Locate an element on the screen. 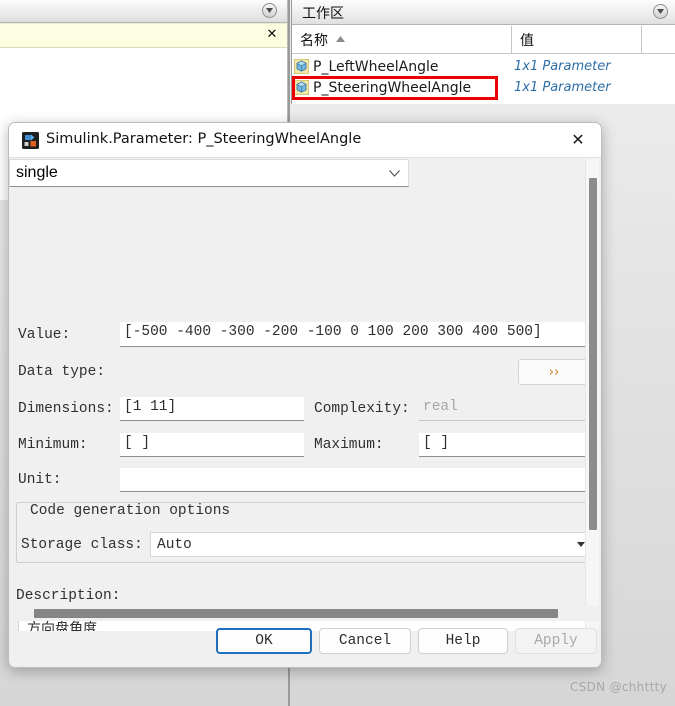 The width and height of the screenshot is (675, 706). simulink-parameter-icon is located at coordinates (30, 140).